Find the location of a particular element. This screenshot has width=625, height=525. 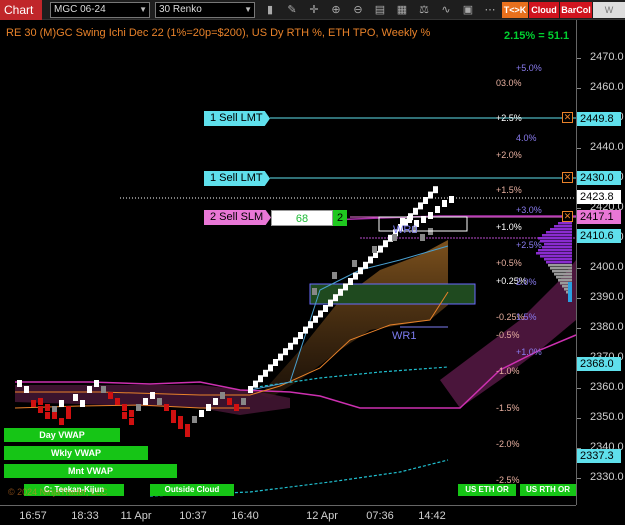

monthly-vwap-button: Mnt VWAP is located at coordinates (90, 471).